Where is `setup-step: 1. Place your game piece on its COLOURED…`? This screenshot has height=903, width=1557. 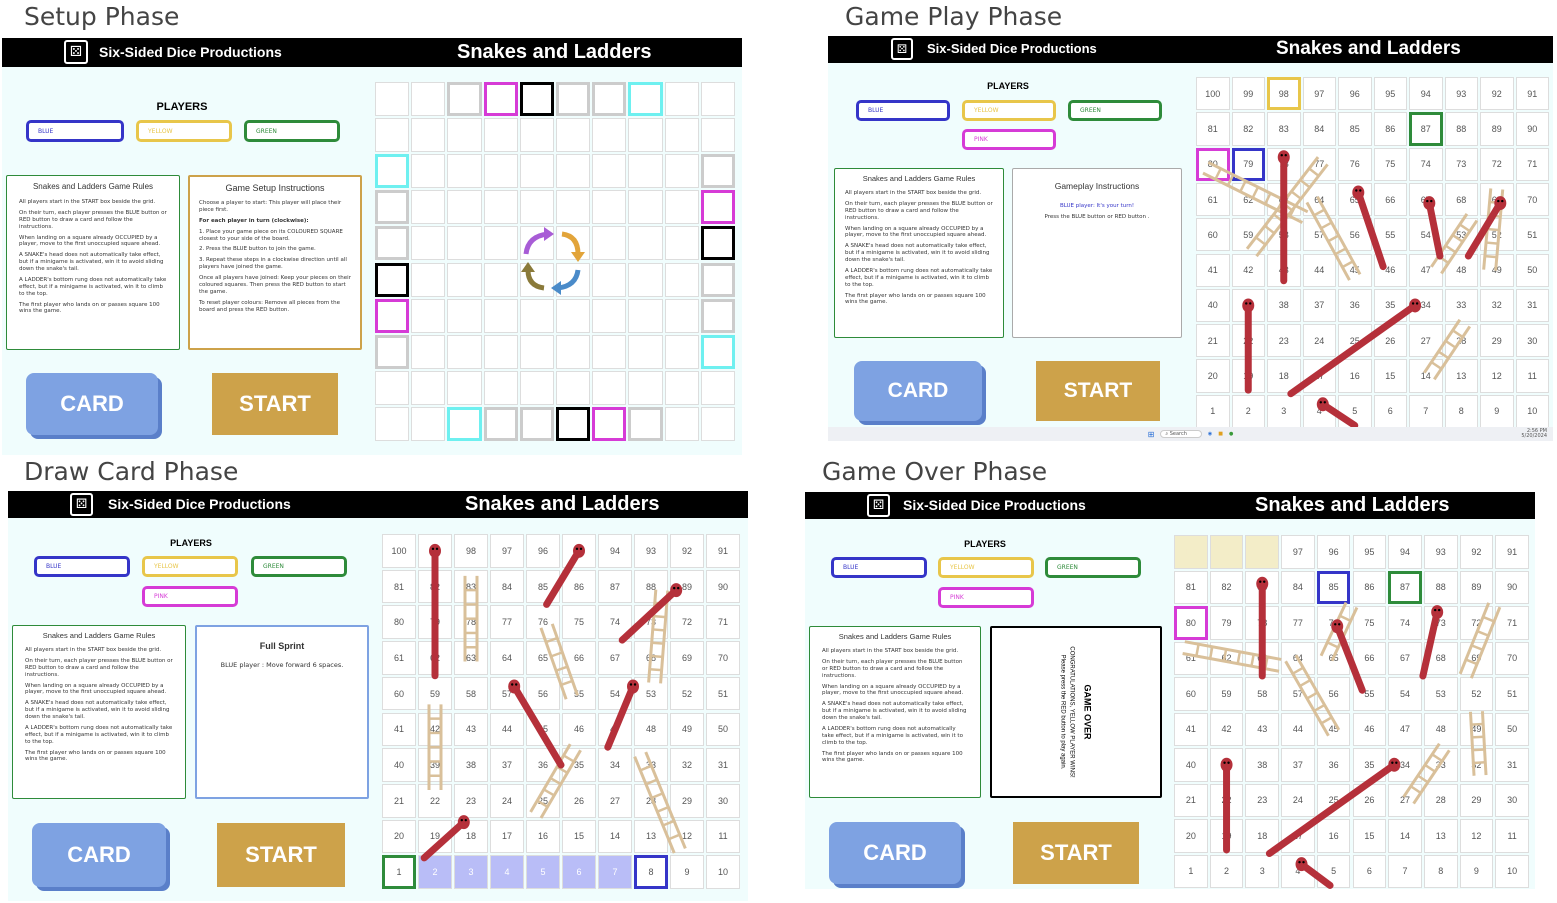
setup-step: 1. Place your game piece on its COLOURED… is located at coordinates (271, 235).